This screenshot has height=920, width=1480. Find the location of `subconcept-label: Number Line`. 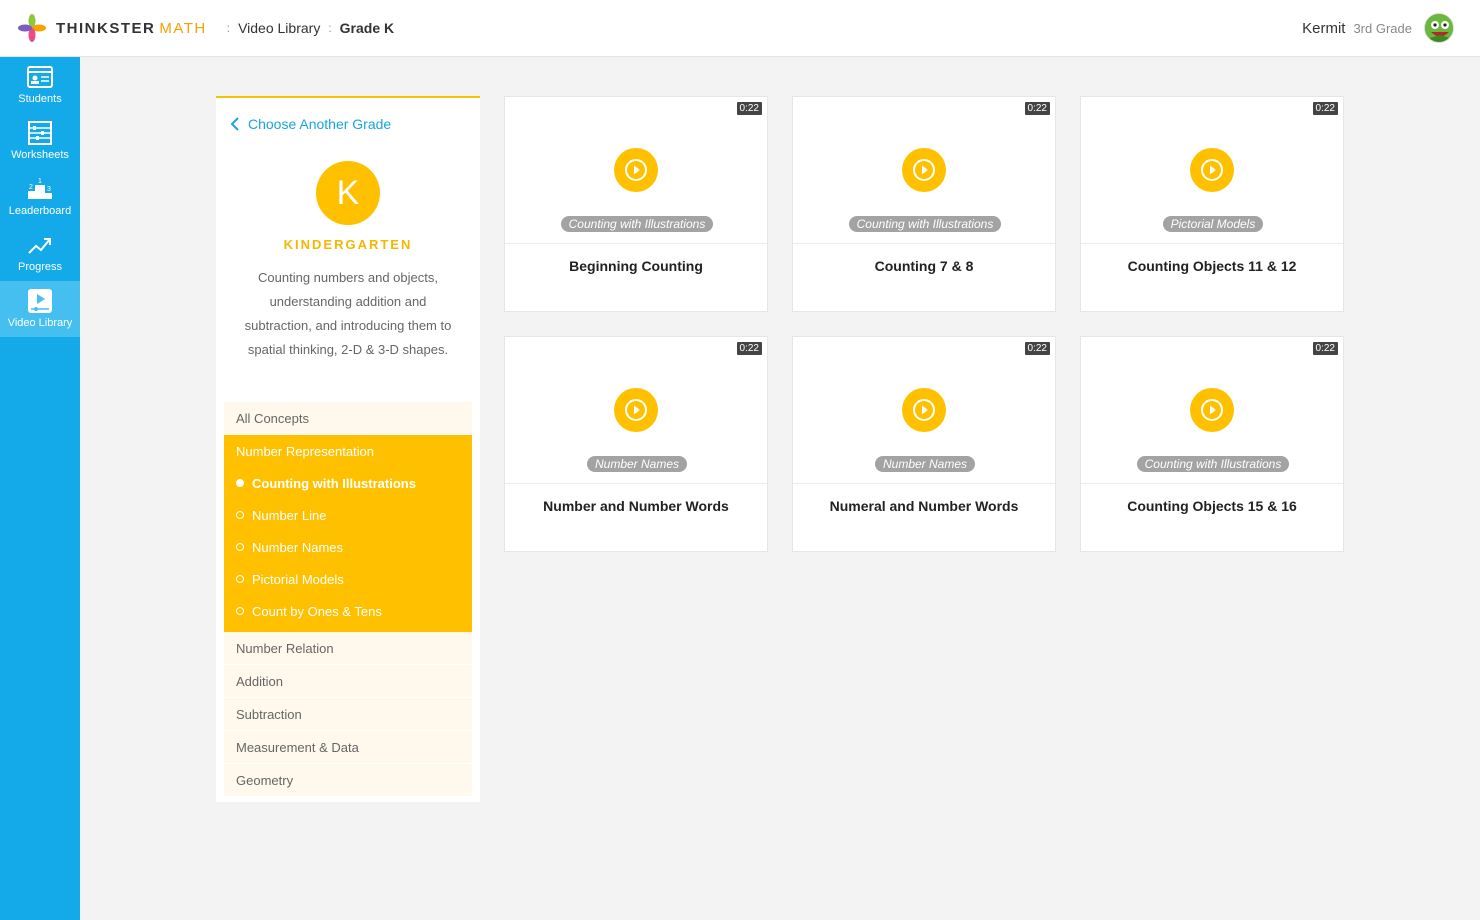

subconcept-label: Number Line is located at coordinates (289, 515).